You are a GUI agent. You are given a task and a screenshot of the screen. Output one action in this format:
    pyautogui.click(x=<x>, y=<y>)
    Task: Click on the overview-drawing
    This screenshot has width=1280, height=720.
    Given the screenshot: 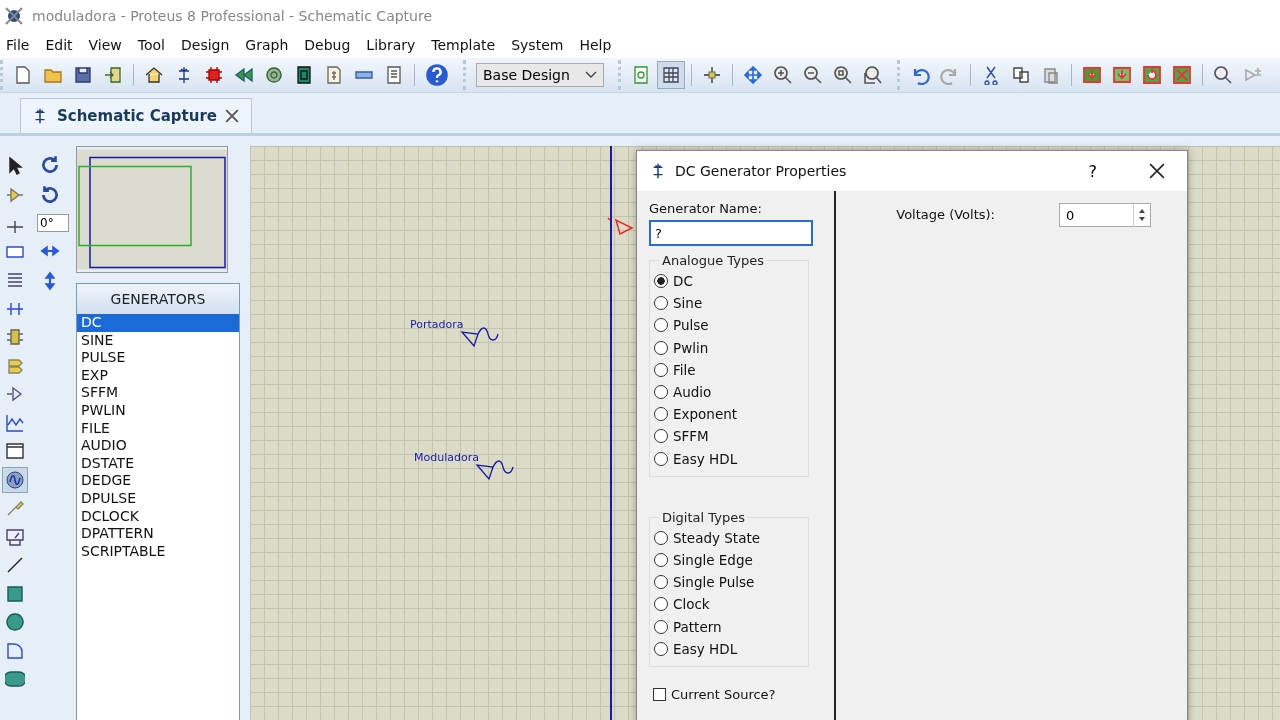 What is the action you would take?
    pyautogui.click(x=152, y=209)
    